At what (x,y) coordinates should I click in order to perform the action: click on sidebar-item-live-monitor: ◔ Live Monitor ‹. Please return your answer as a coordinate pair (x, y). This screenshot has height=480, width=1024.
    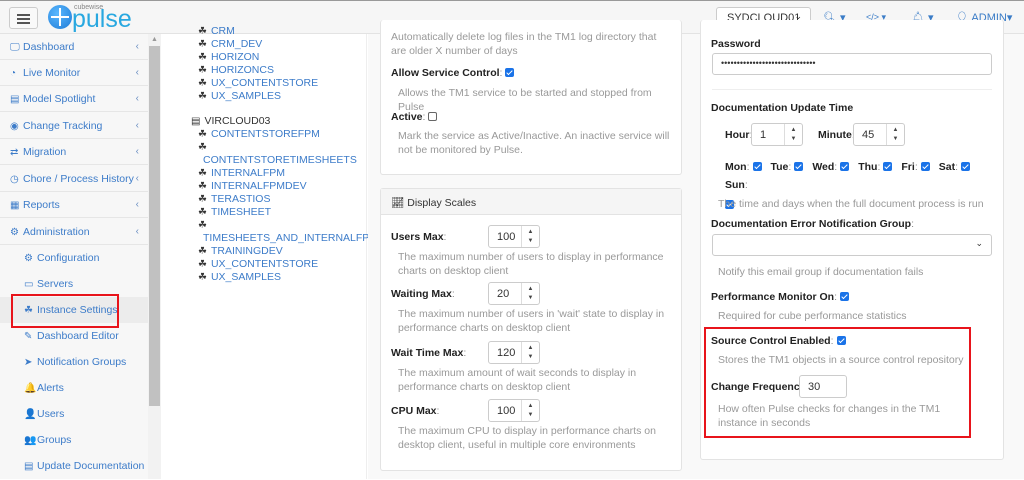
    Looking at the image, I should click on (74, 73).